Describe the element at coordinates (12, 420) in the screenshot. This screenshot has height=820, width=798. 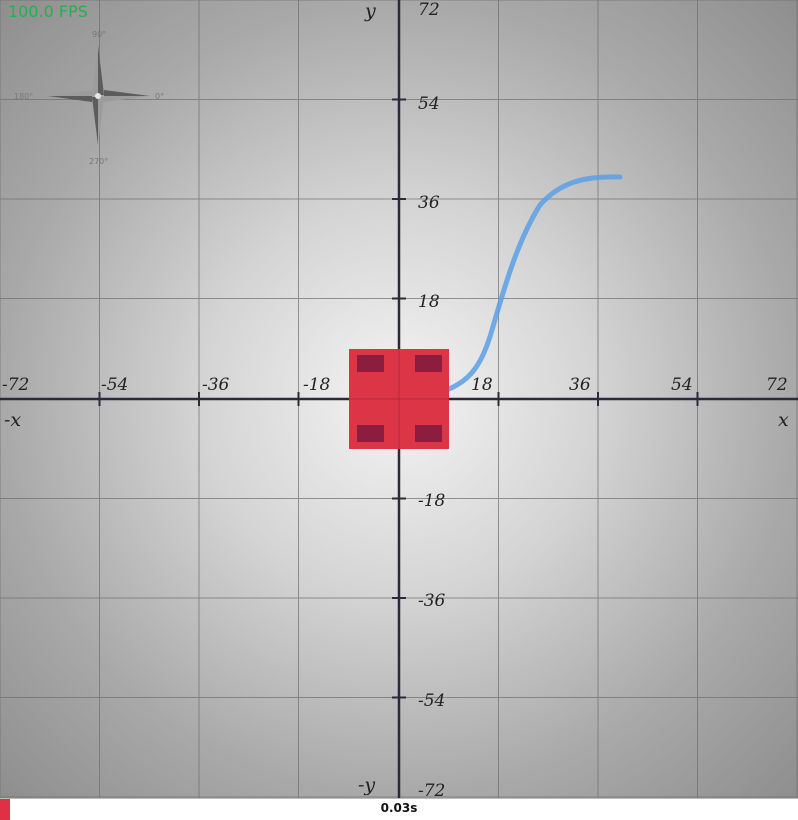
I see `x-neg-axis-label: -x` at that location.